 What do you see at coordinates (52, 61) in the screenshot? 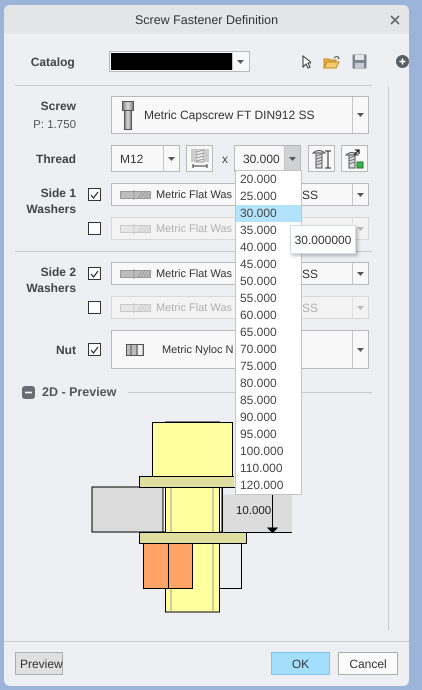
I see `field-label: Catalog` at bounding box center [52, 61].